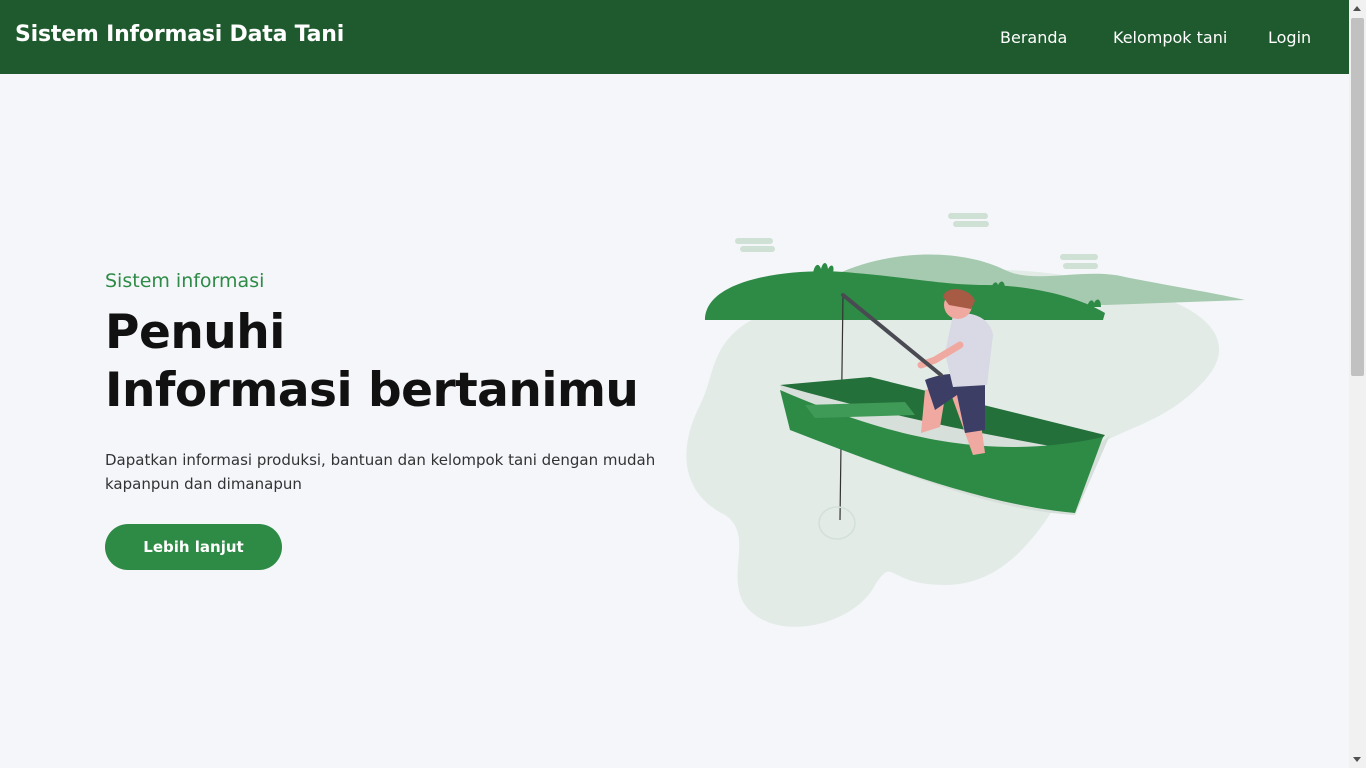 This screenshot has height=768, width=1366. What do you see at coordinates (1289, 37) in the screenshot?
I see `nav-link-login: Login` at bounding box center [1289, 37].